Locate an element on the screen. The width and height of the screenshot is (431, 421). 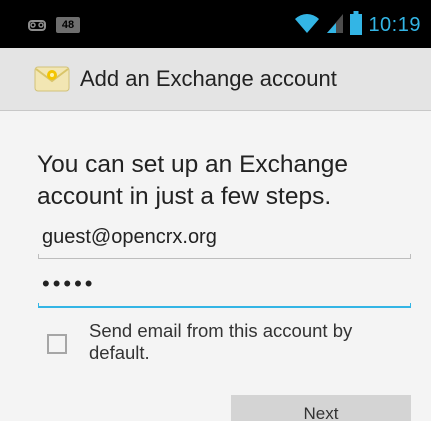
email-field: guest@opencrx.org is located at coordinates (224, 241).